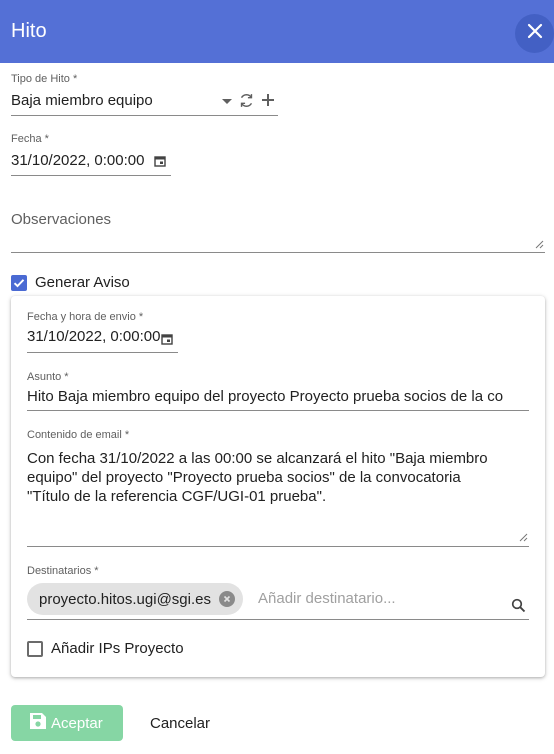  Describe the element at coordinates (278, 546) in the screenshot. I see `contenido-underline` at that location.